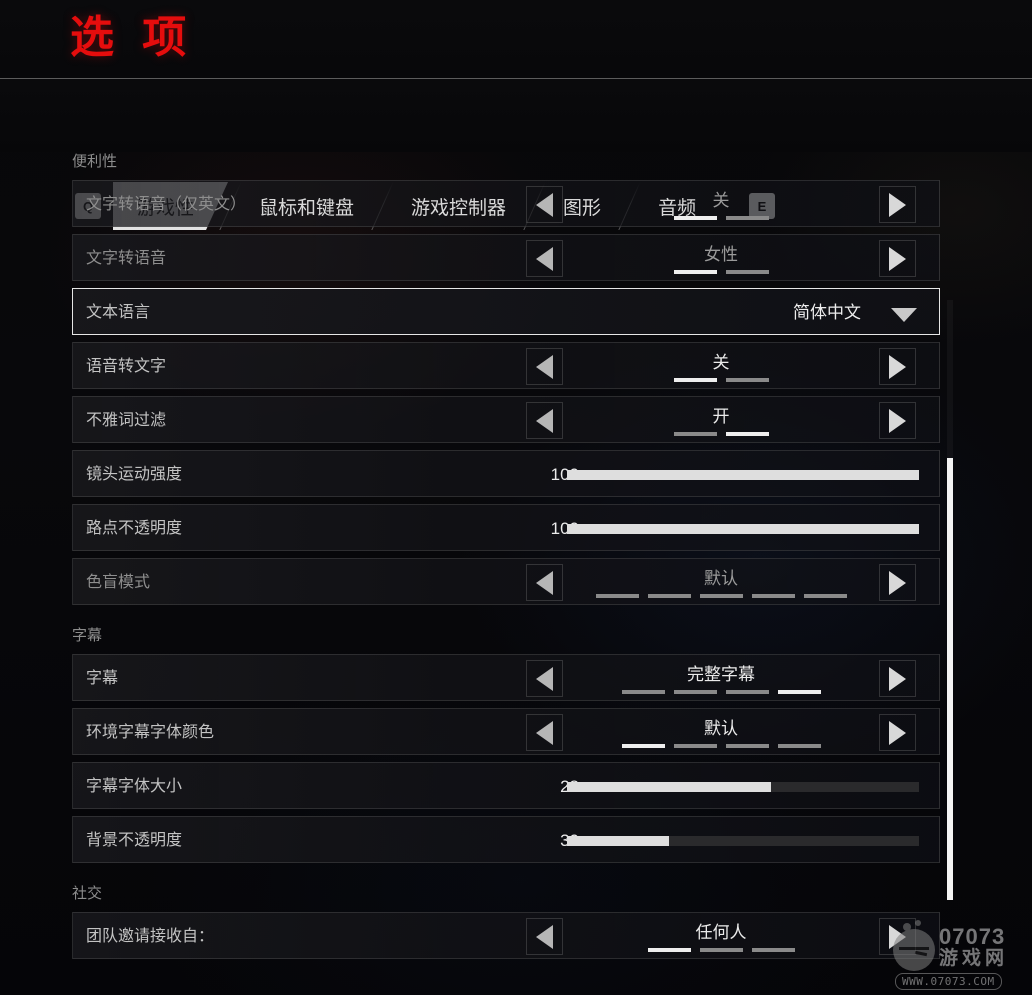 This screenshot has height=995, width=1032. Describe the element at coordinates (506, 419) in the screenshot. I see `setting-row: 不雅词过滤 开` at that location.